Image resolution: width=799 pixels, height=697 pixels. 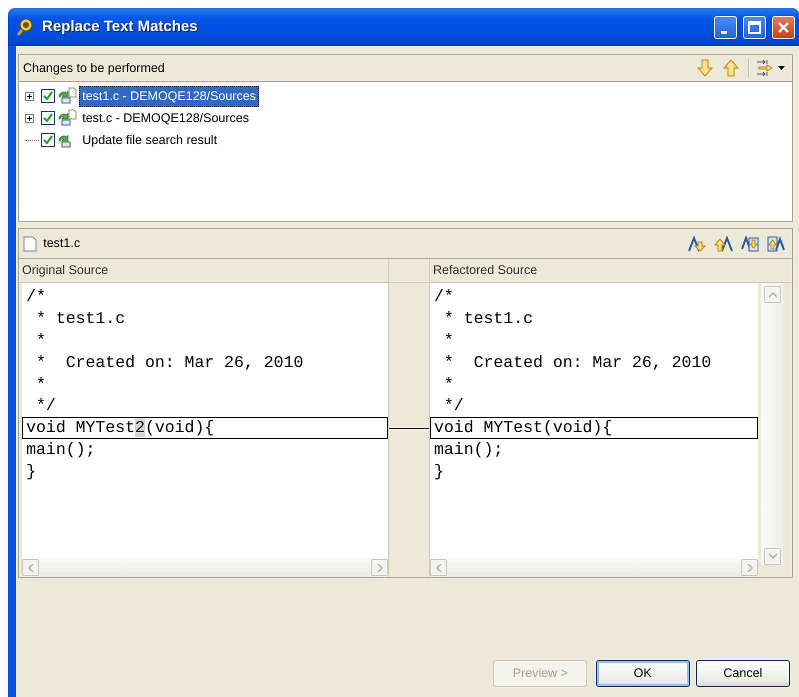 I want to click on dialog-button: Cancel, so click(x=743, y=673).